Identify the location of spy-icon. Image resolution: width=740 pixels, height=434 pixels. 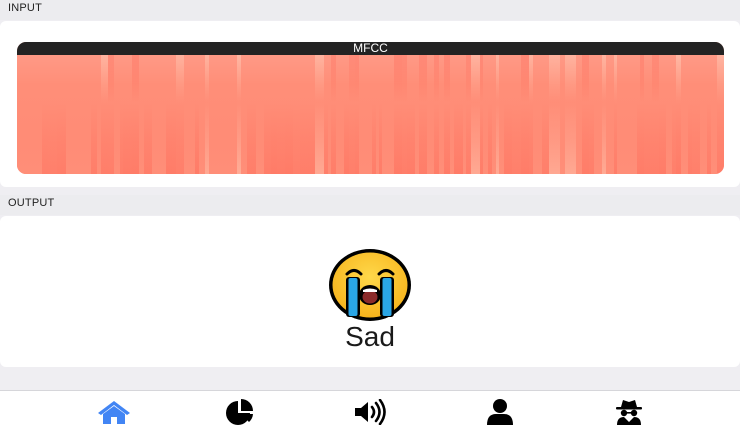
(629, 412).